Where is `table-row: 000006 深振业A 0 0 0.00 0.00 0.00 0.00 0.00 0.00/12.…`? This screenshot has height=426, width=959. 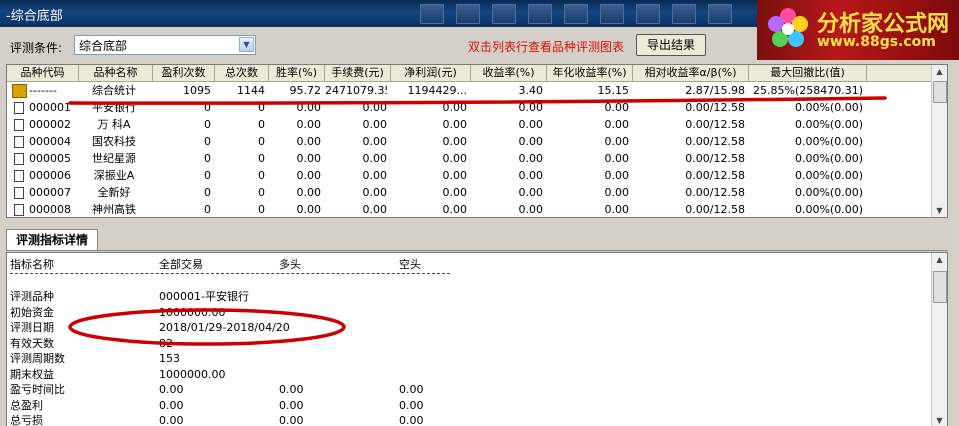 table-row: 000006 深振业A 0 0 0.00 0.00 0.00 0.00 0.00 0.00/12.… is located at coordinates (470, 175).